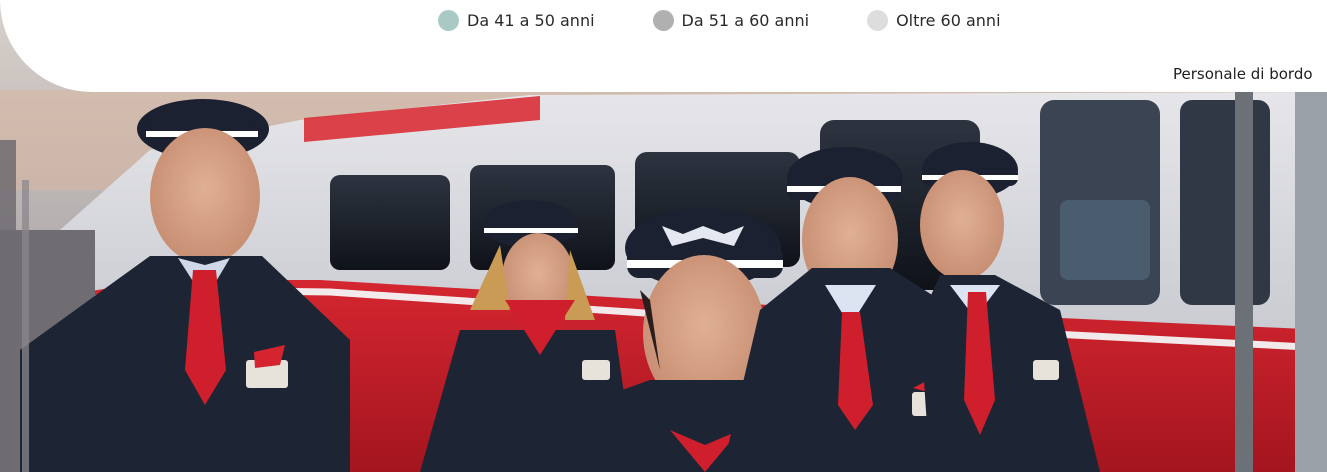 The image size is (1327, 472). I want to click on legend-label-51-60: Da 51 a 60 anni, so click(745, 20).